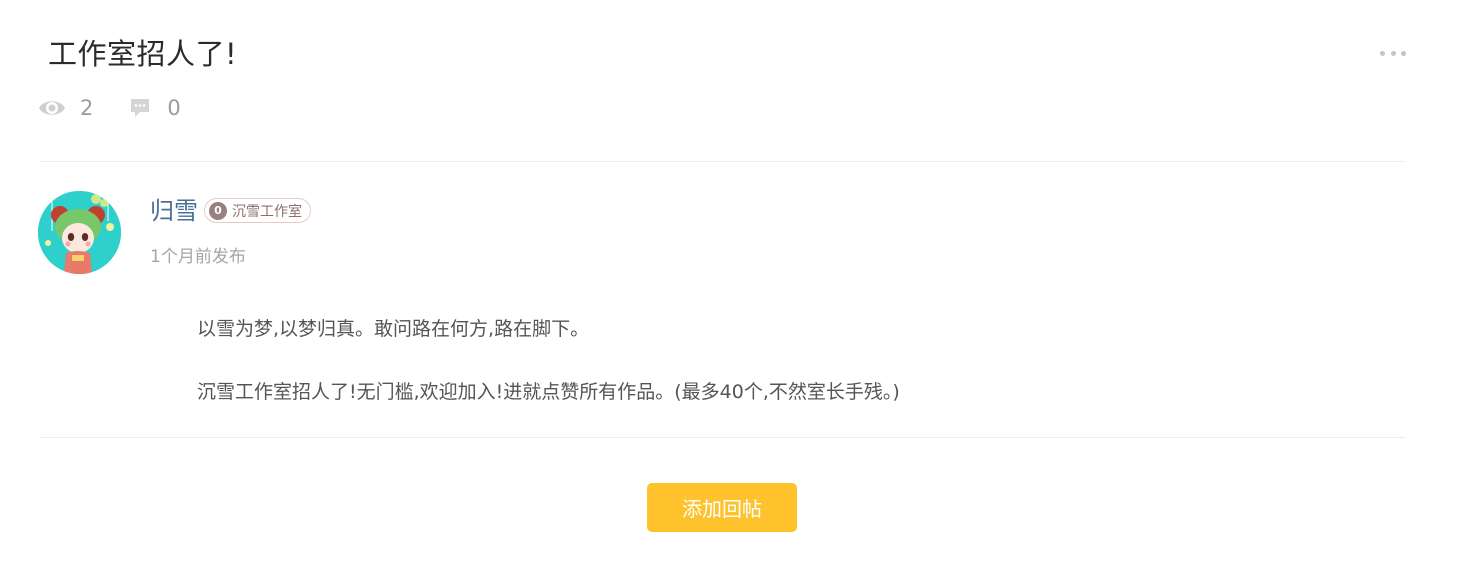  I want to click on post-stats: 2 0, so click(109, 108).